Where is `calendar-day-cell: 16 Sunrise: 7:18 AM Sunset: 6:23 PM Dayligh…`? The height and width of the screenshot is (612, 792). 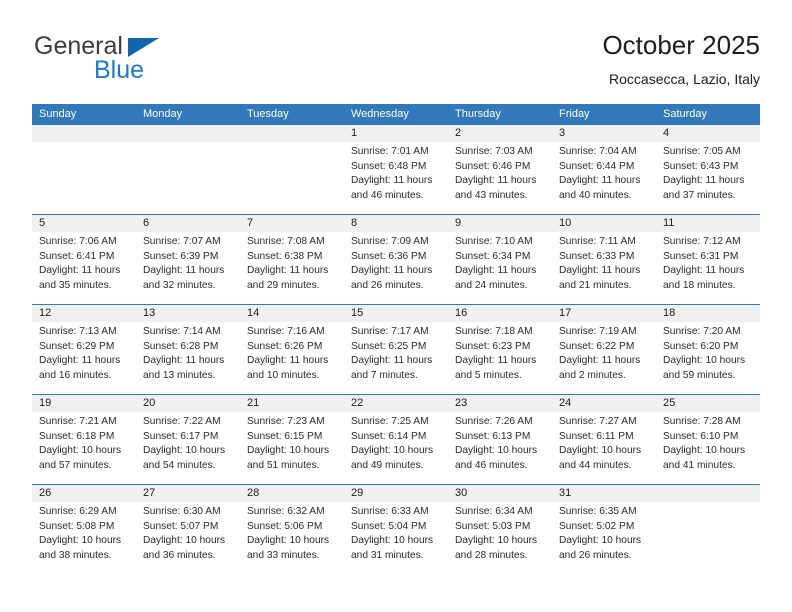
calendar-day-cell: 16 Sunrise: 7:18 AM Sunset: 6:23 PM Dayligh… is located at coordinates (500, 349).